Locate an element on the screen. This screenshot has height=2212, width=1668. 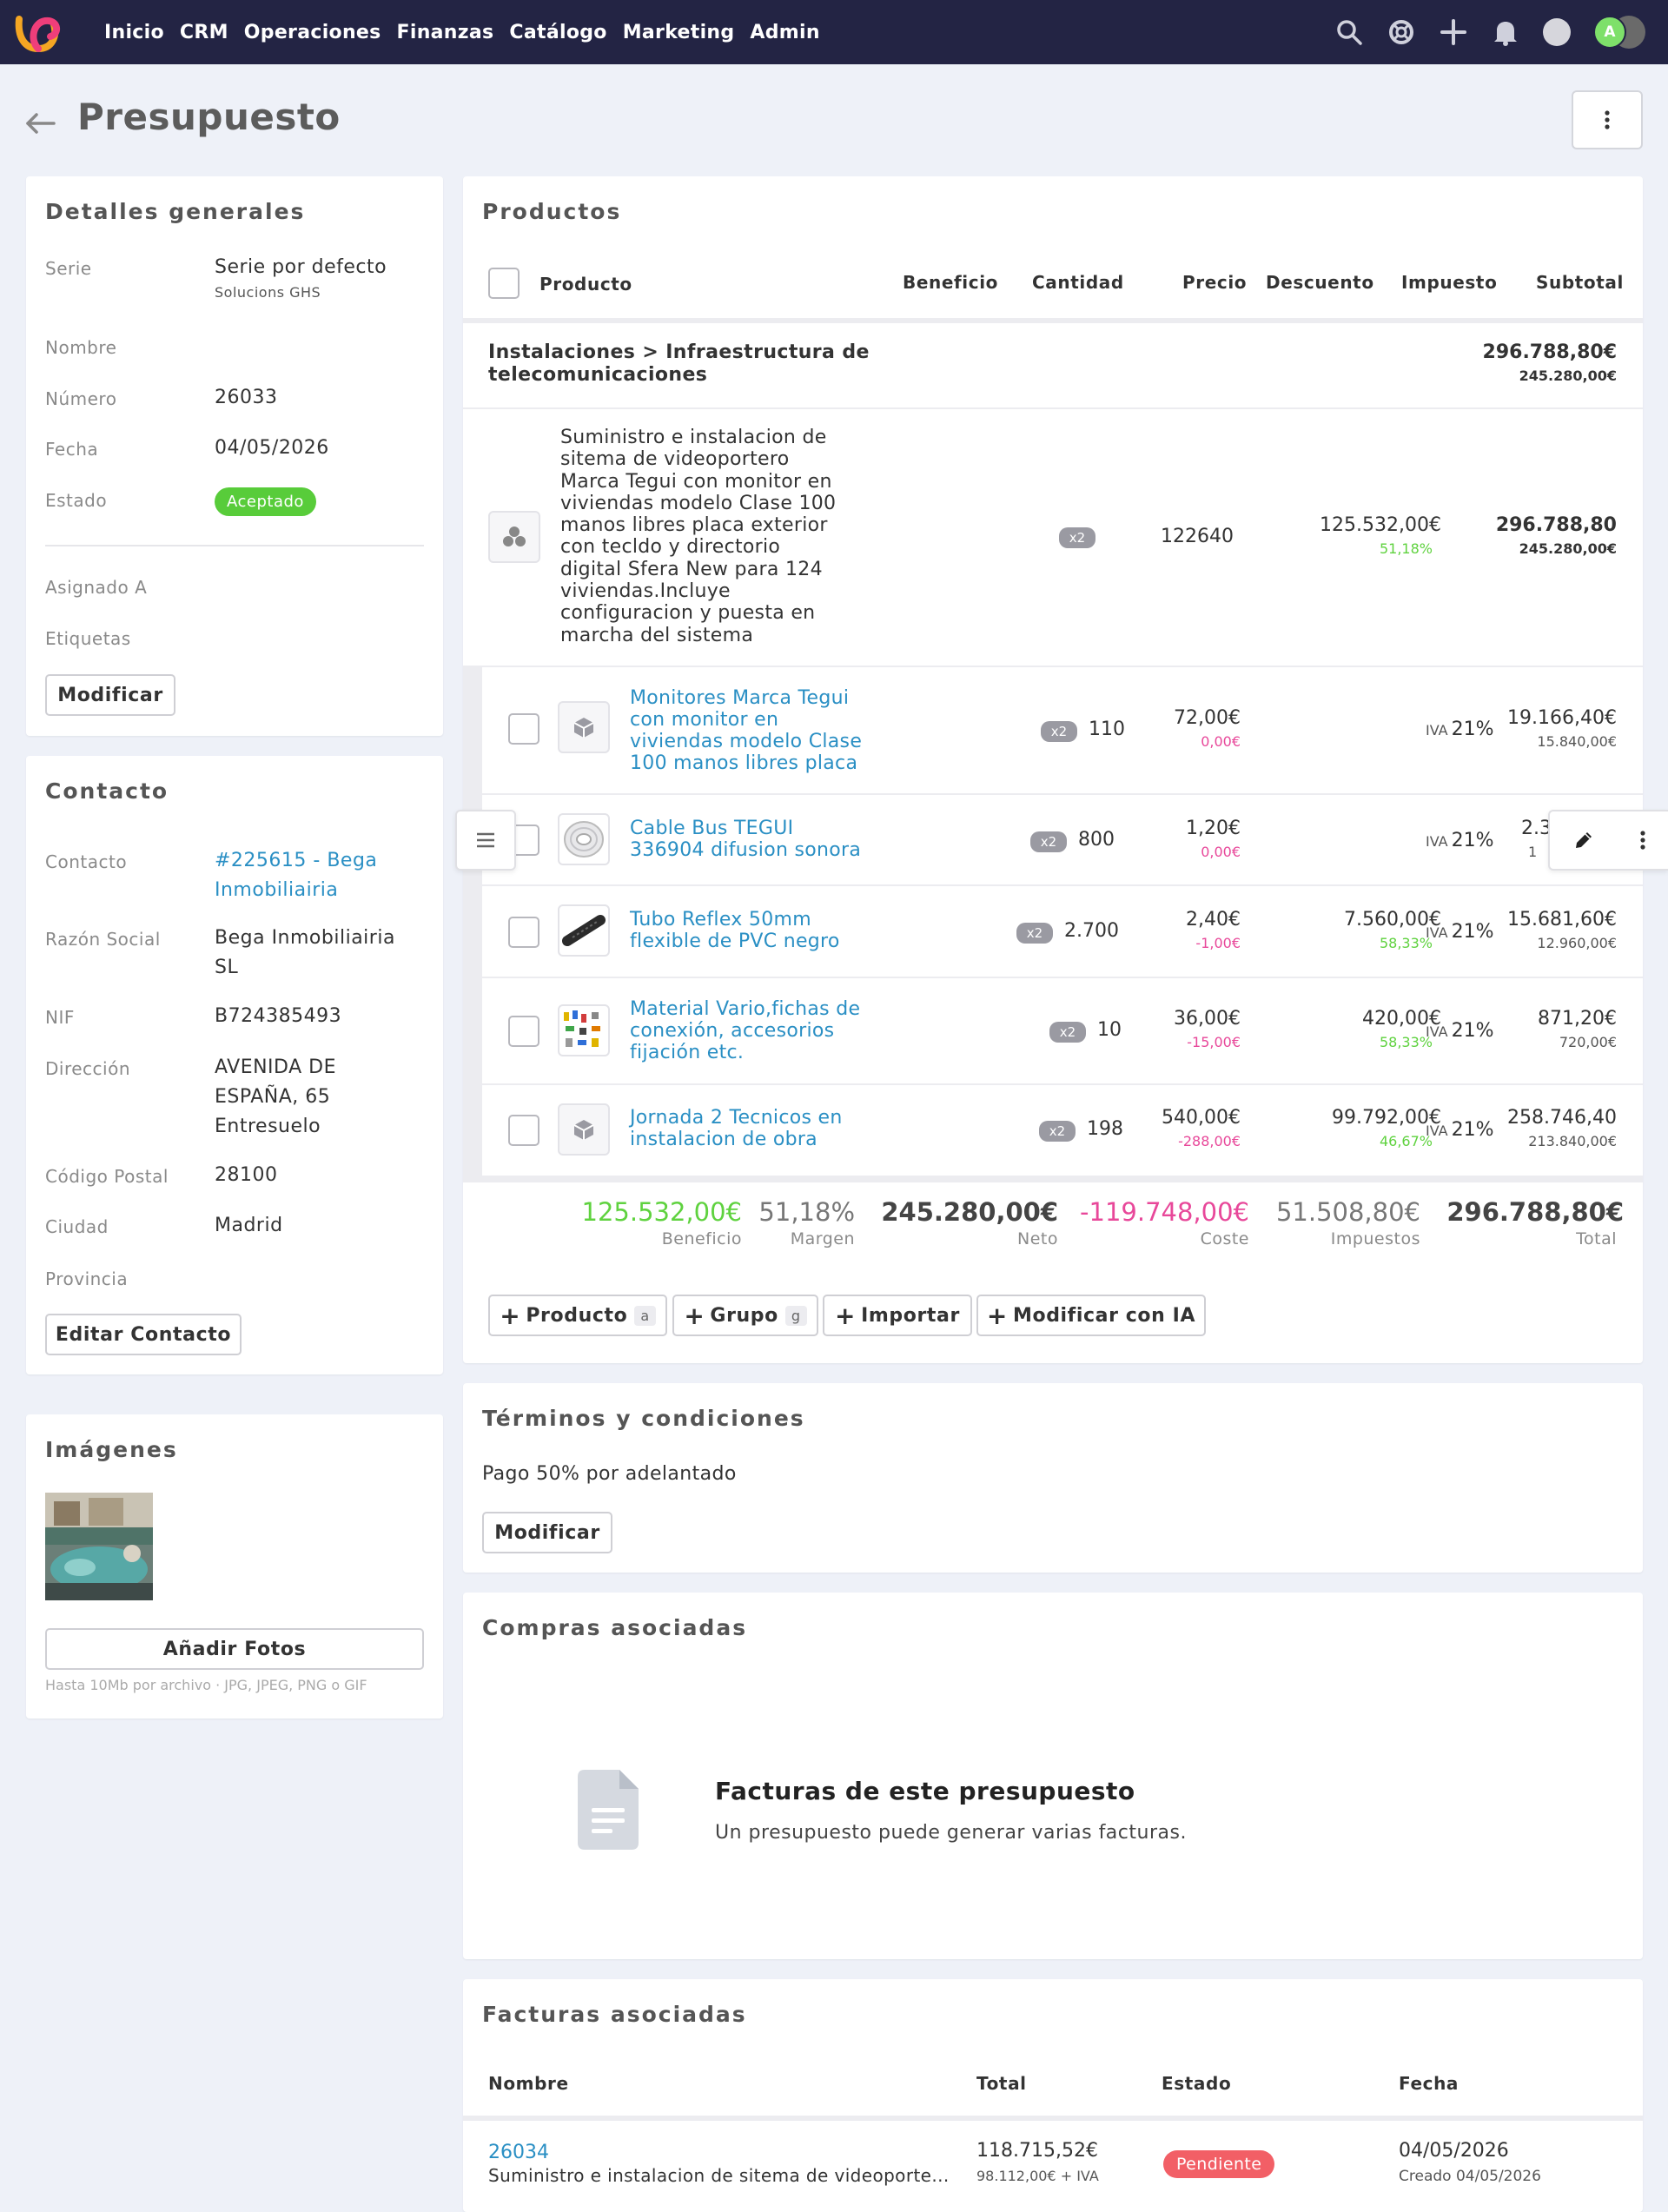
nav-link-inicio: Inicio is located at coordinates (134, 32).